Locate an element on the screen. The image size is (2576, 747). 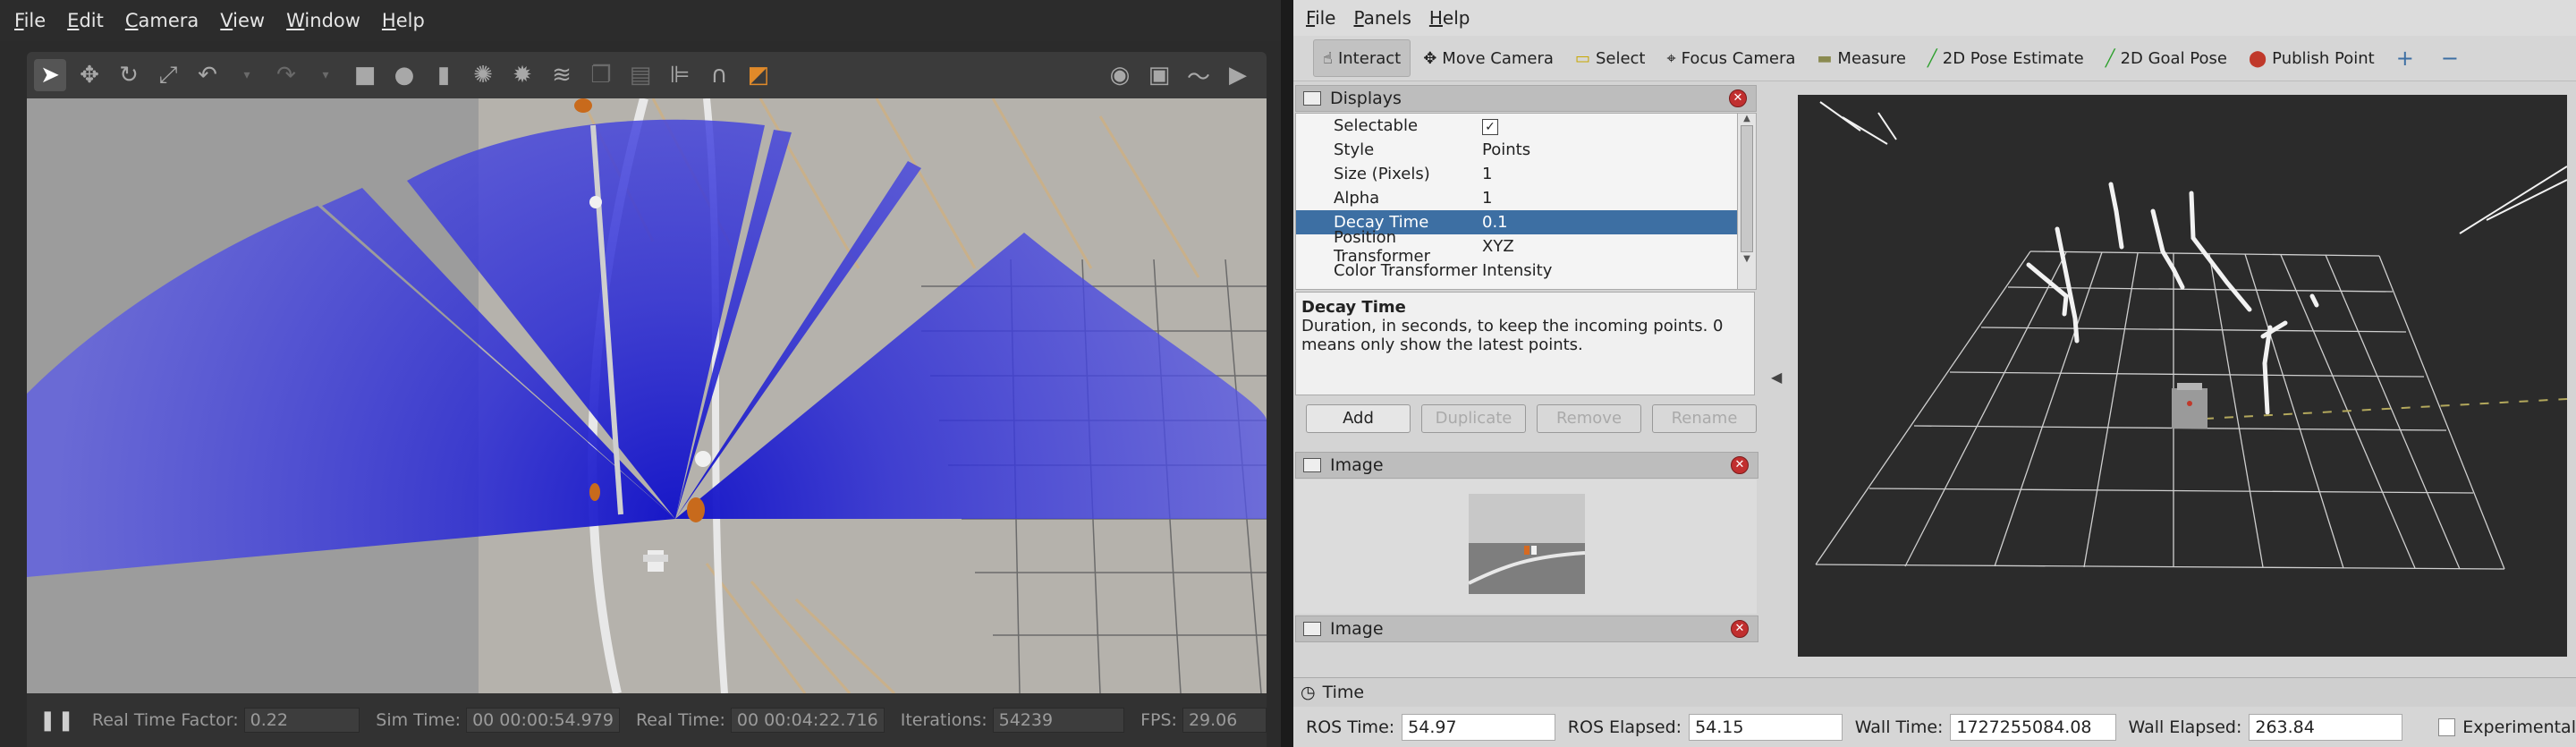
experimental-checkbox is located at coordinates (2446, 726).